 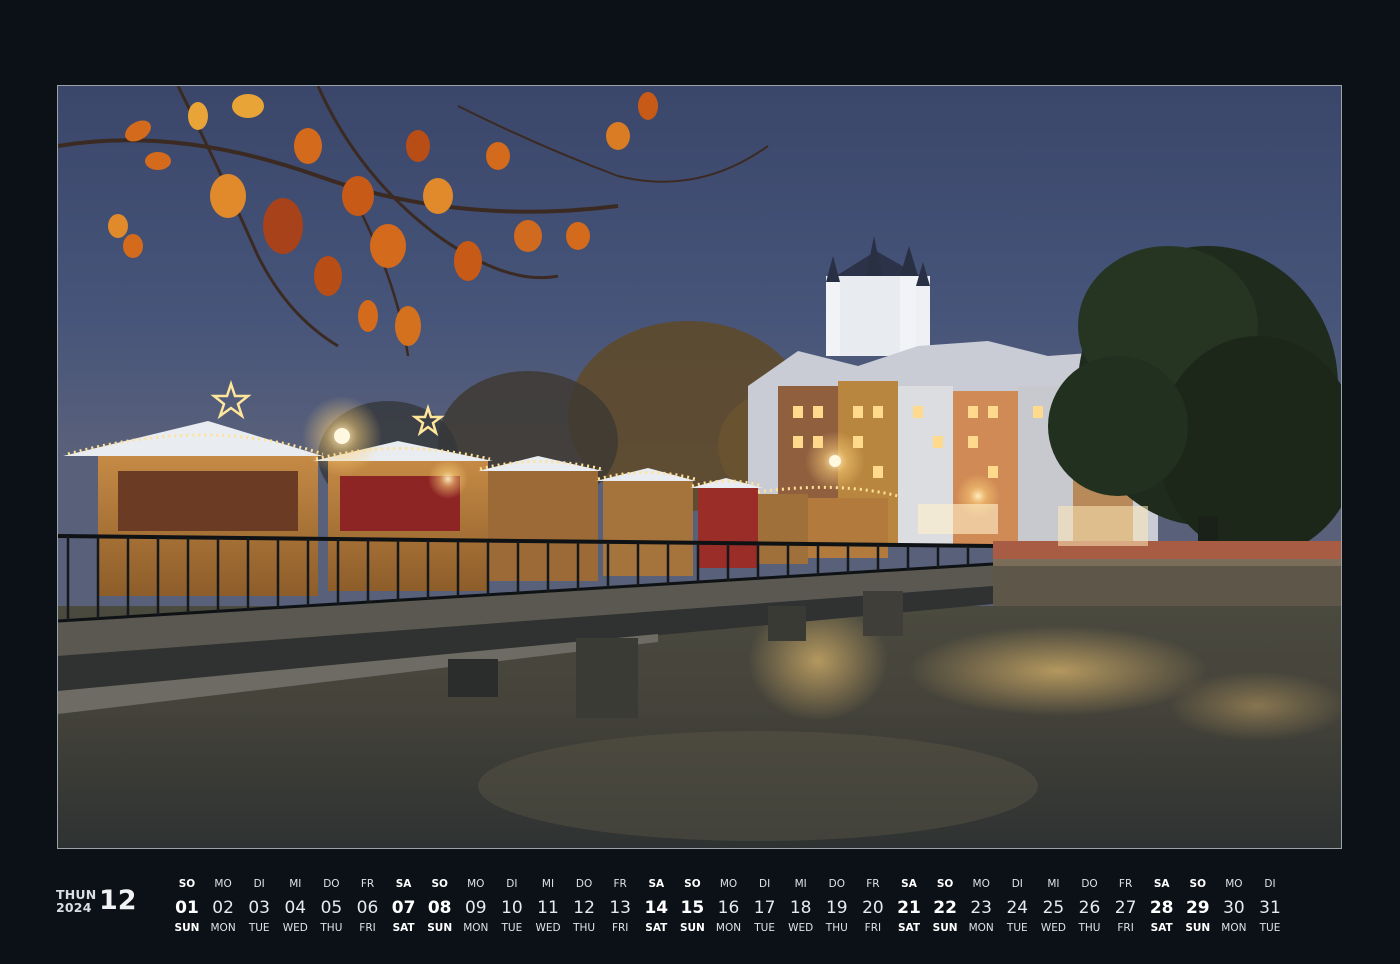 What do you see at coordinates (1125, 908) in the screenshot?
I see `day-number: 27` at bounding box center [1125, 908].